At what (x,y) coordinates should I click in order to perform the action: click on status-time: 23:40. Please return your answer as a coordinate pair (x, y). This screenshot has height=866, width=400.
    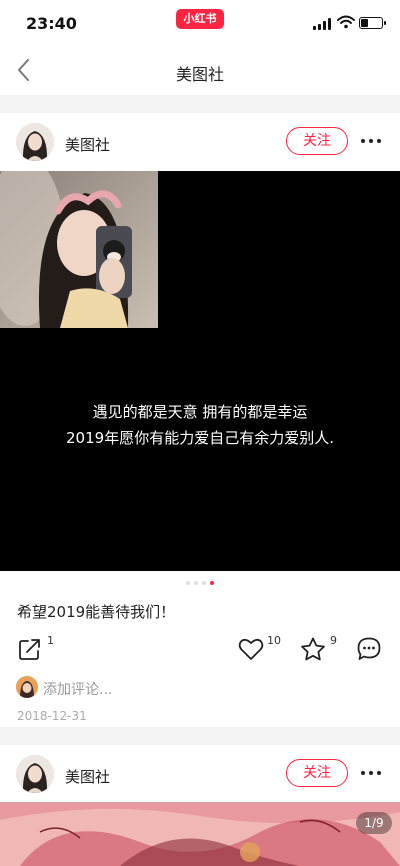
    Looking at the image, I should click on (51, 23).